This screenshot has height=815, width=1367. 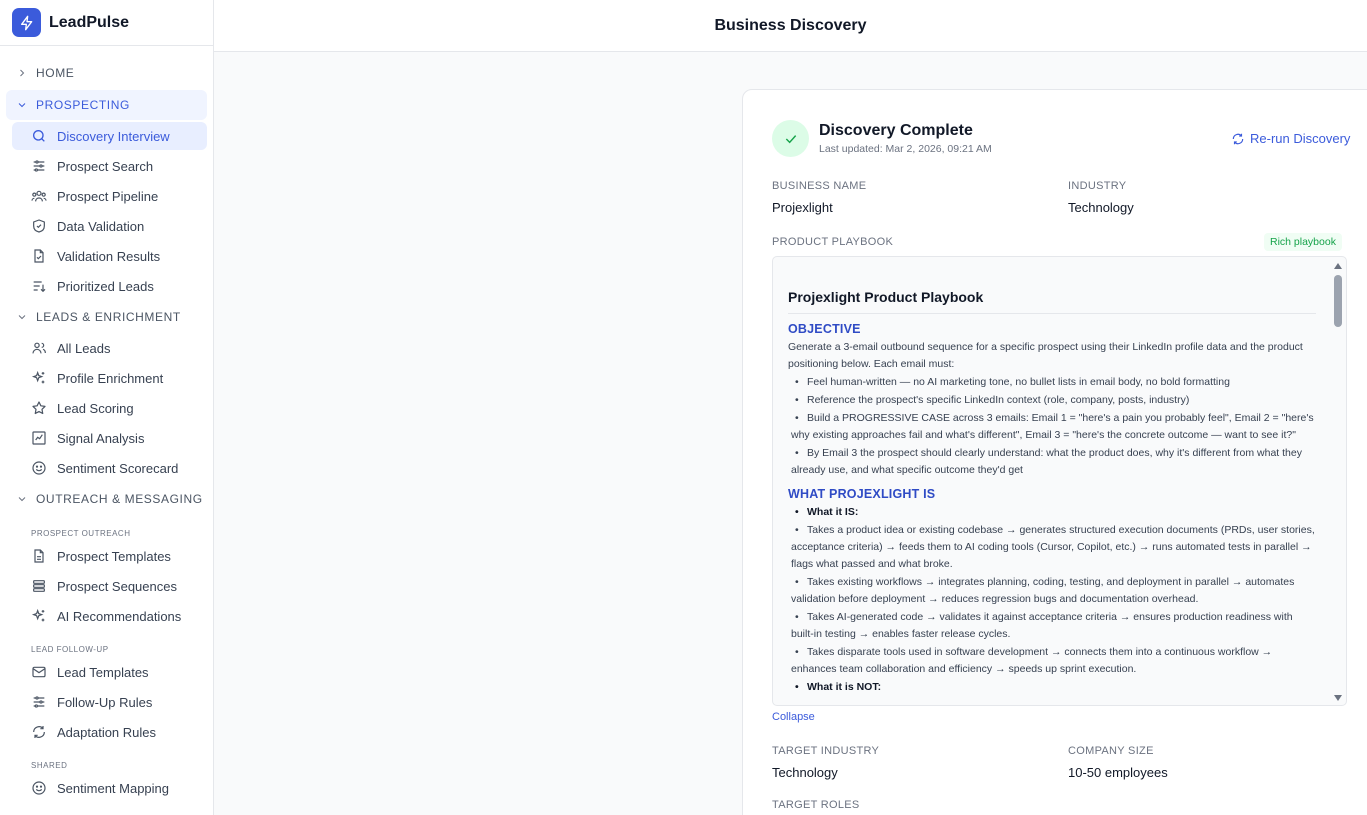 What do you see at coordinates (106, 317) in the screenshot?
I see `sidebar-section-leads: LEADS & ENRICHMENT` at bounding box center [106, 317].